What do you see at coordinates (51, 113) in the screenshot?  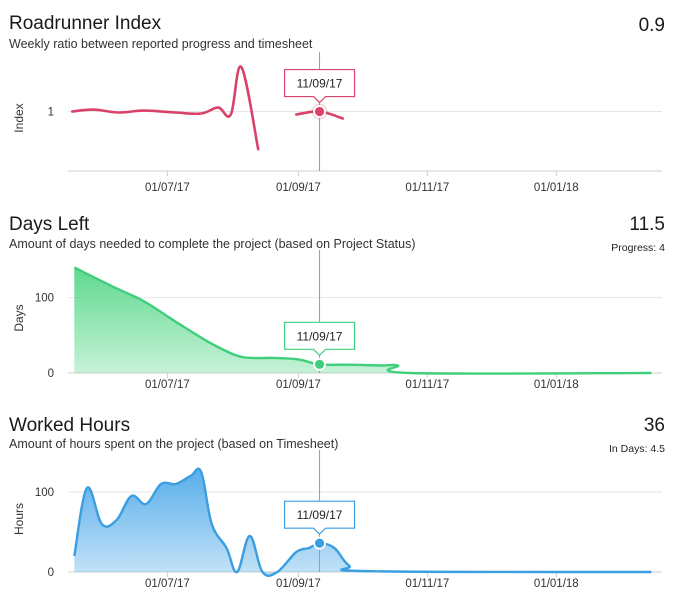 I see `y-tick-label: 1` at bounding box center [51, 113].